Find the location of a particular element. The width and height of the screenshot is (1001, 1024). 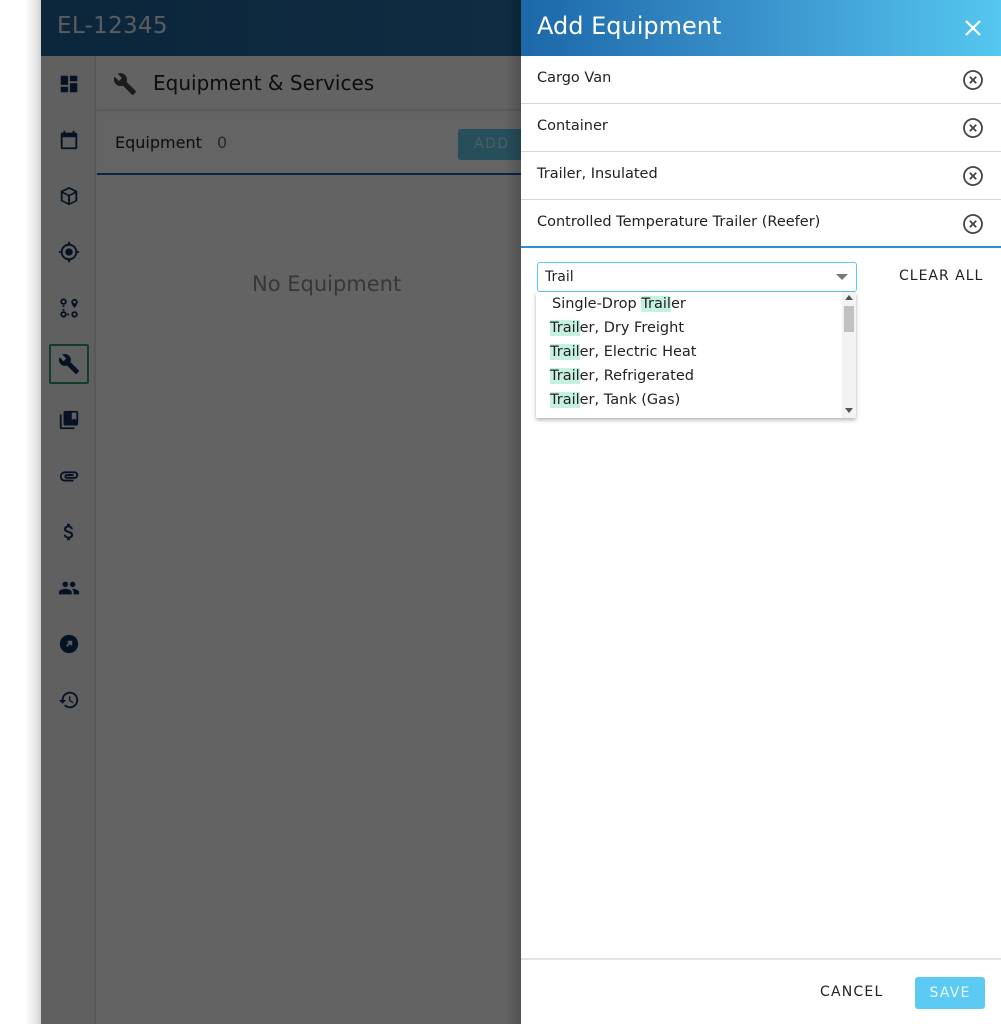

selected-item-label: Cargo Van is located at coordinates (574, 78).